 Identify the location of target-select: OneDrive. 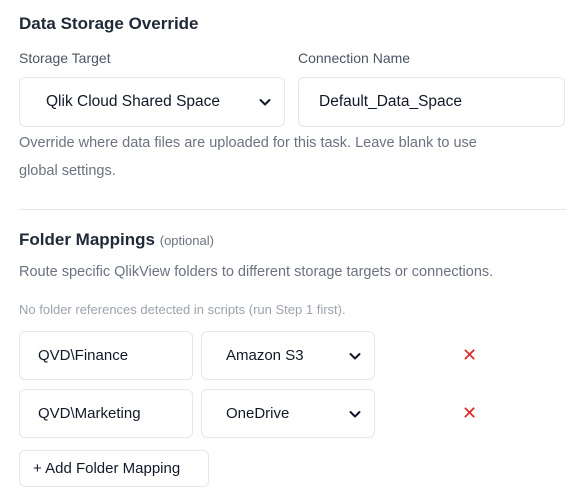
(288, 413).